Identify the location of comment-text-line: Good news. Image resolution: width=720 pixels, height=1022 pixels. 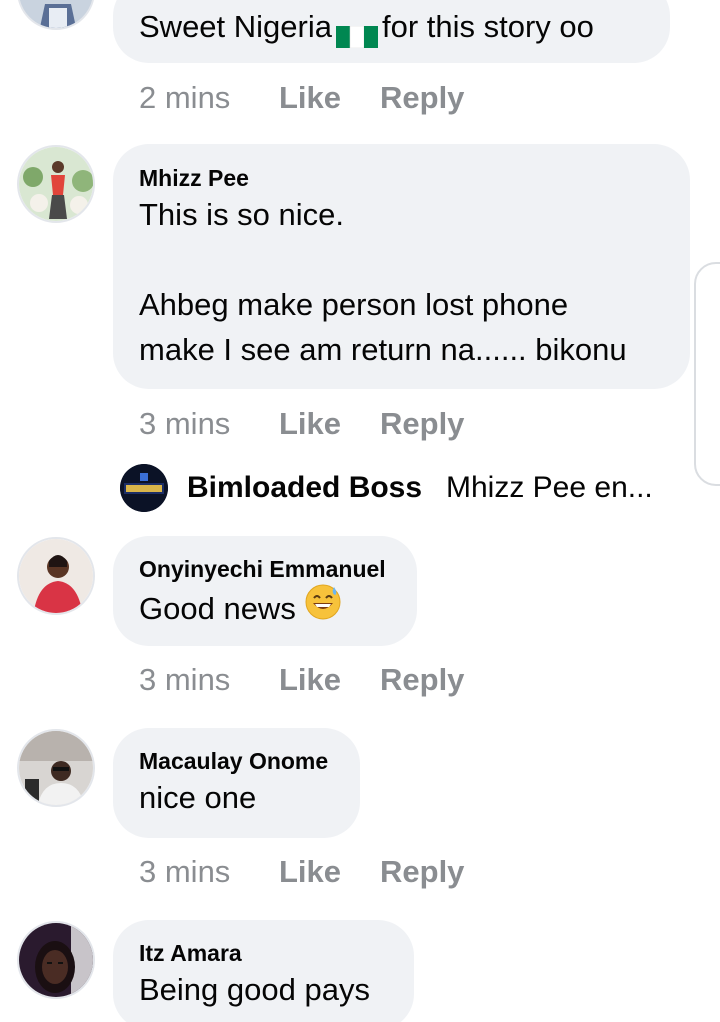
(217, 609).